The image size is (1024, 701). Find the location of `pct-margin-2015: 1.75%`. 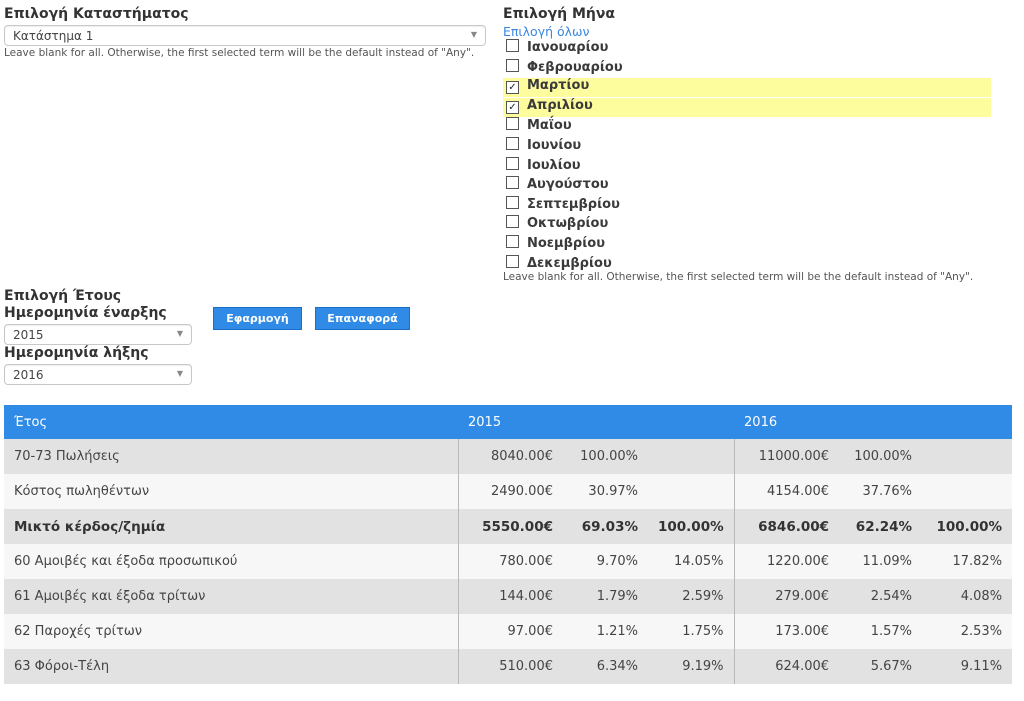

pct-margin-2015: 1.75% is located at coordinates (691, 631).